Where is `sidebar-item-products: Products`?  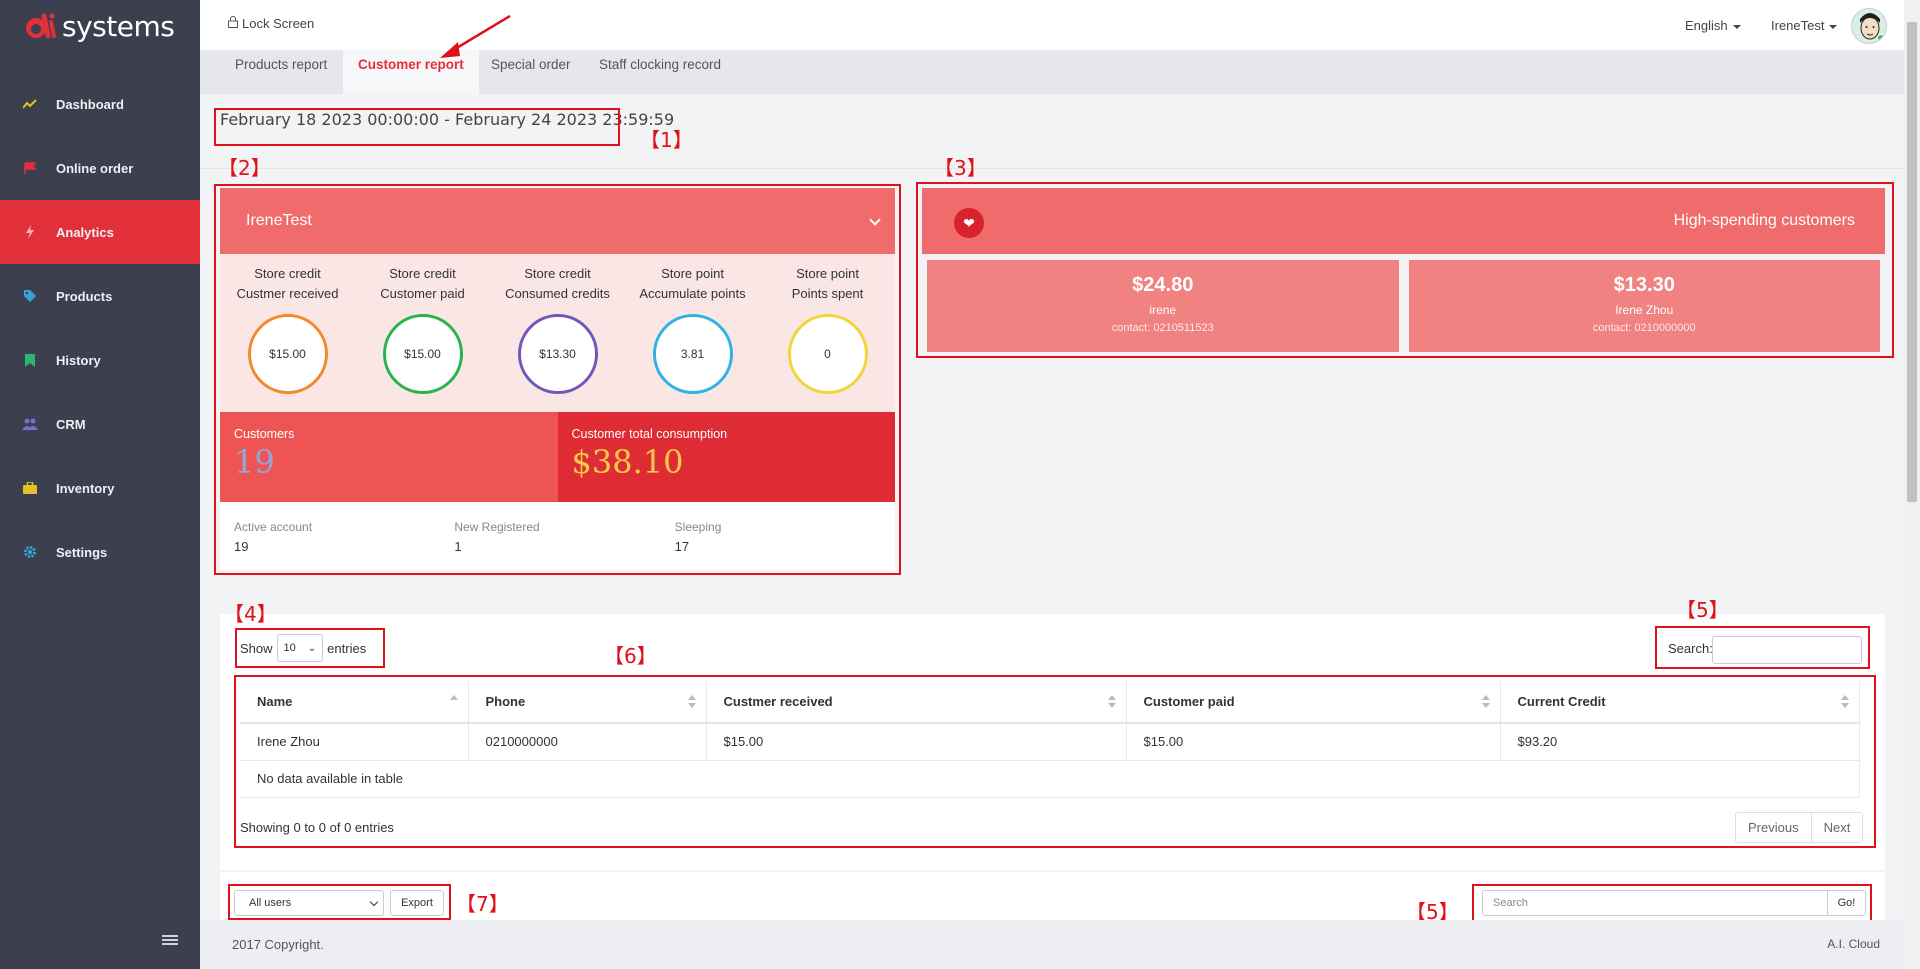 sidebar-item-products: Products is located at coordinates (100, 296).